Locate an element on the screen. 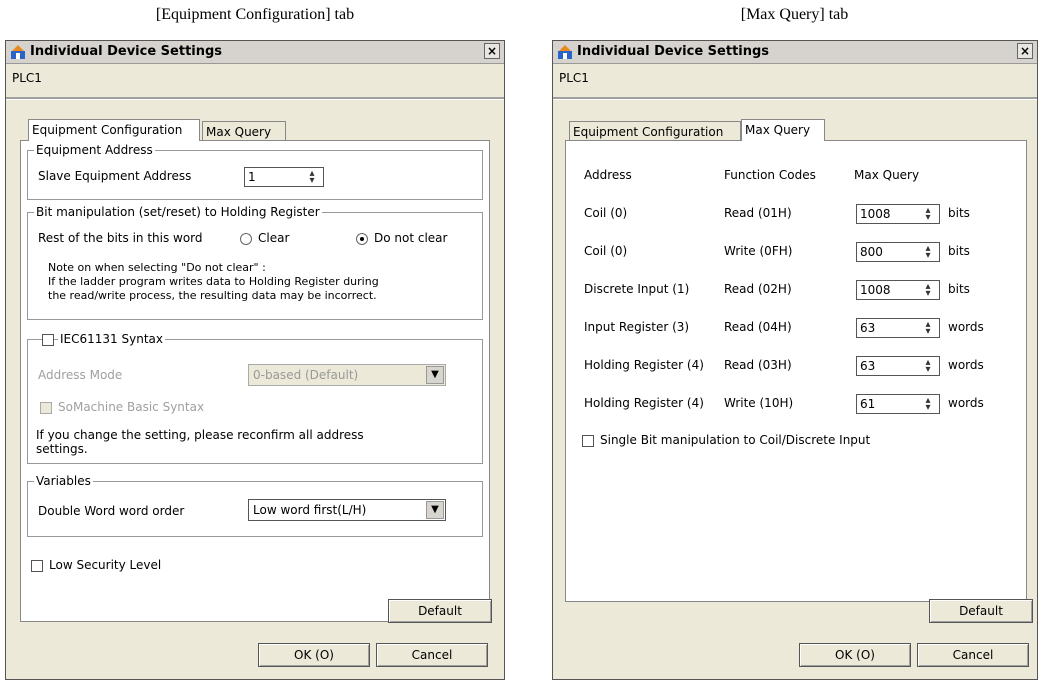 The width and height of the screenshot is (1044, 685). do-not-clear-radio is located at coordinates (362, 239).